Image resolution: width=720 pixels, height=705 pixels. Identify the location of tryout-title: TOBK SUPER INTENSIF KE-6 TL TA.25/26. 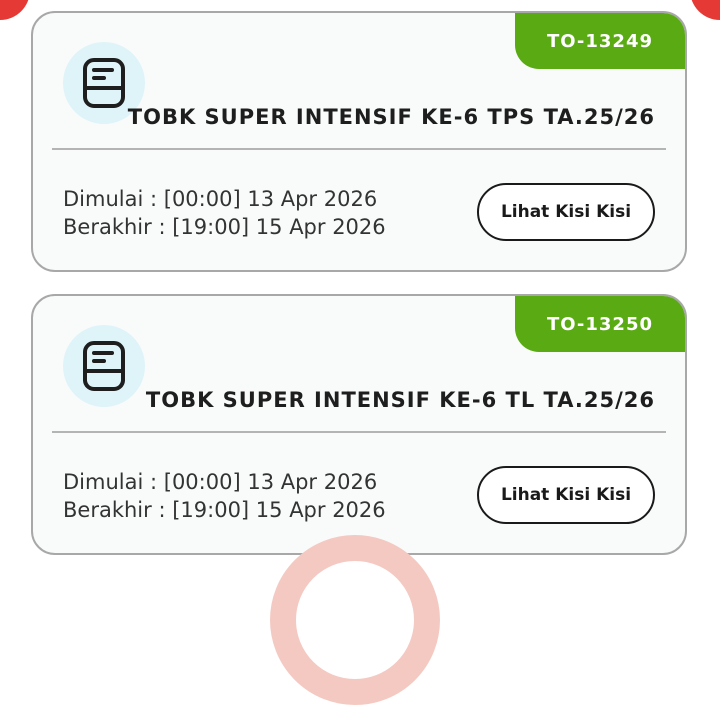
(400, 400).